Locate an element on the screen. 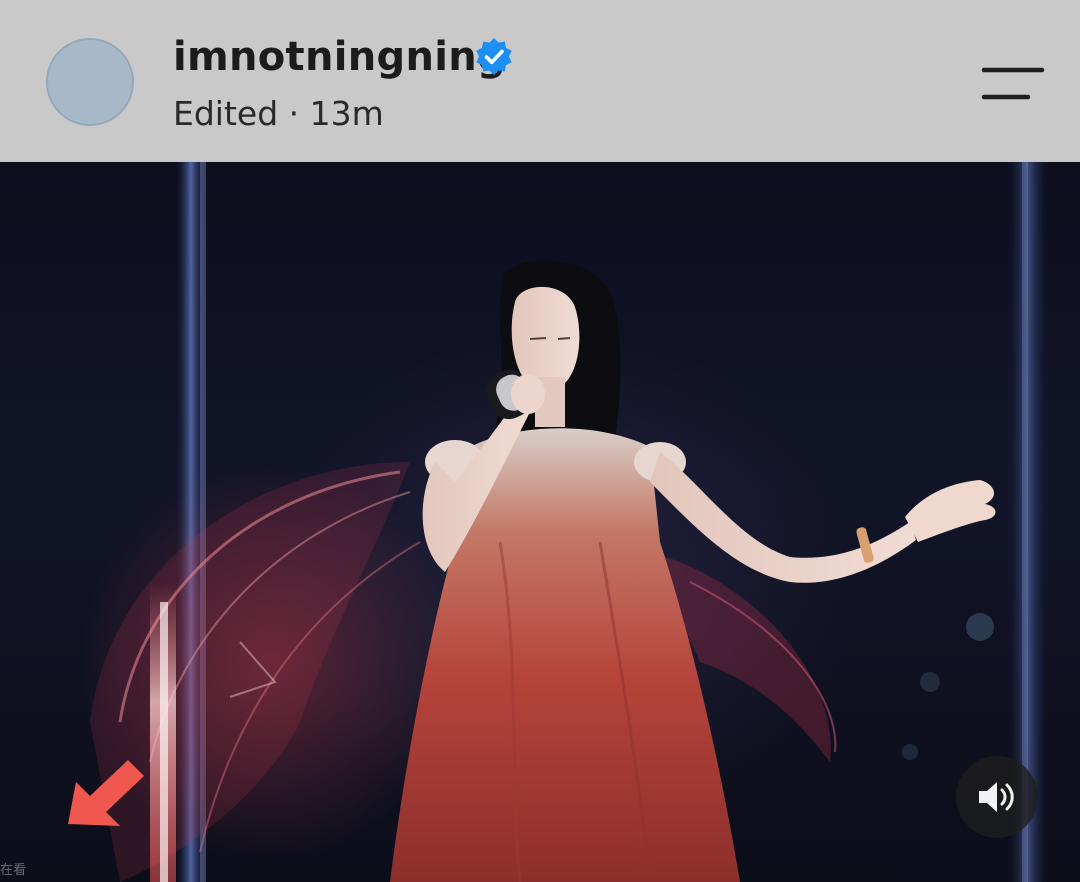 The image size is (1080, 882). arrow-down-left-icon is located at coordinates (106, 793).